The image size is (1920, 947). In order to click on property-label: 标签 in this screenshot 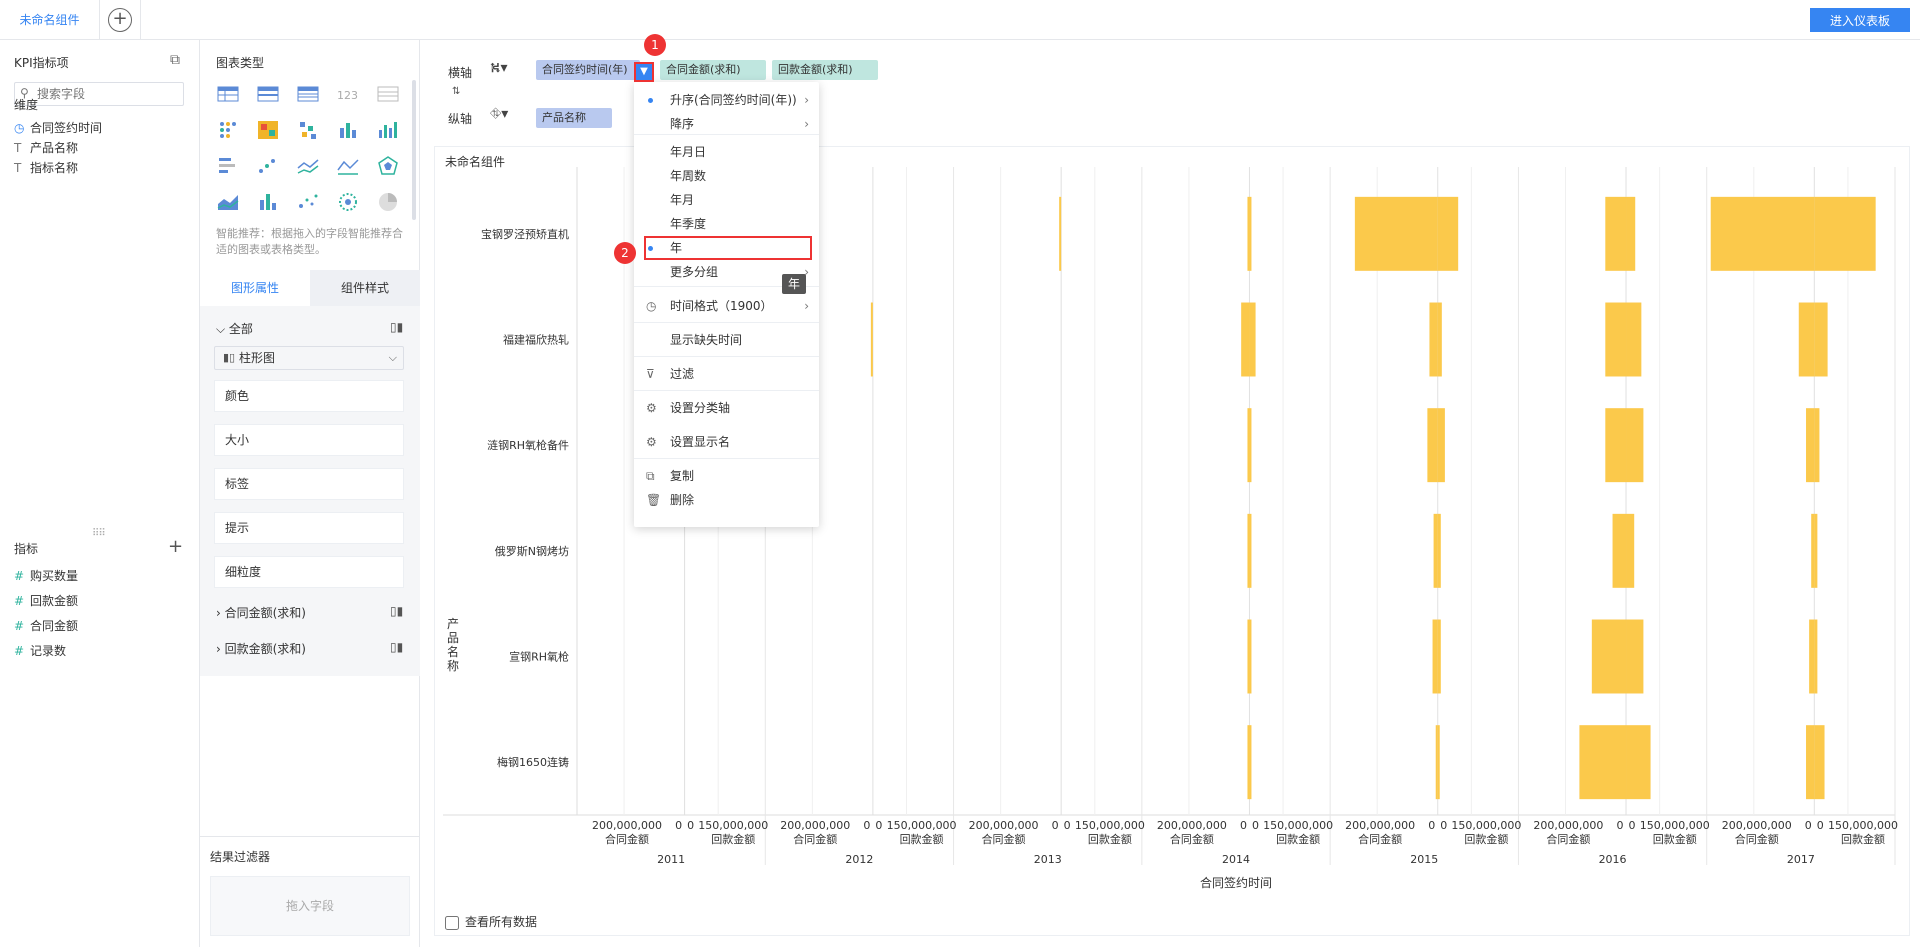, I will do `click(309, 484)`.